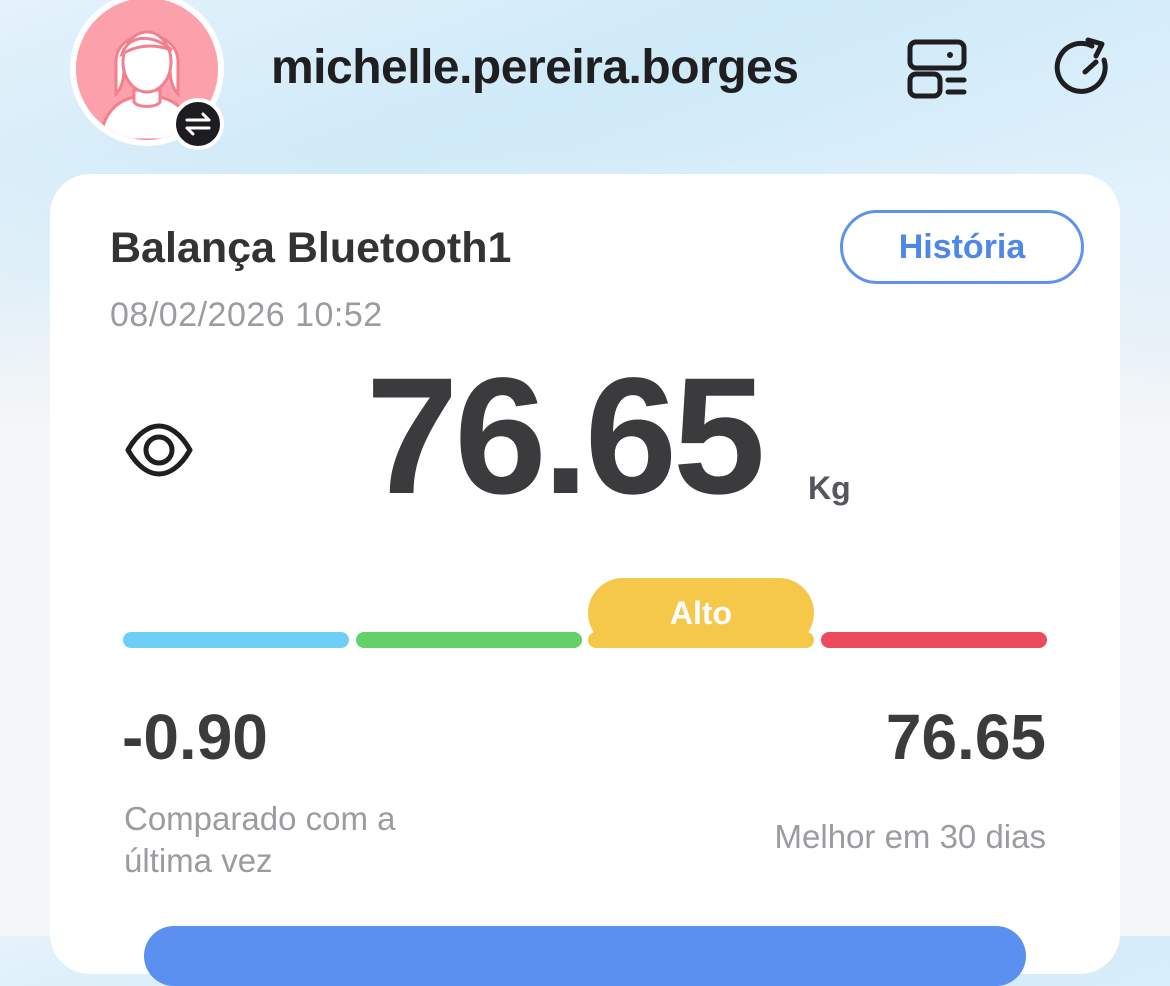 This screenshot has width=1170, height=986. I want to click on switch-user-icon, so click(198, 124).